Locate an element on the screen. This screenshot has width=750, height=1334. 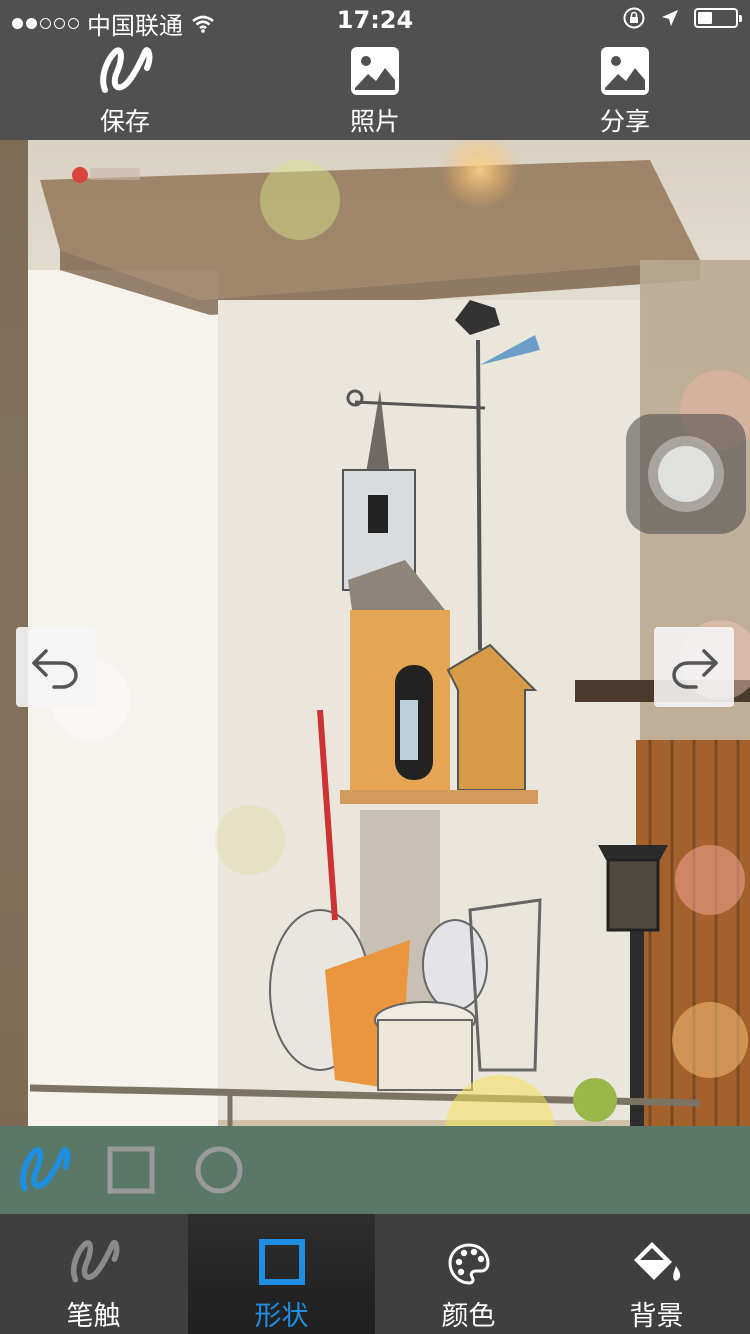
square-outline-icon is located at coordinates (131, 1170).